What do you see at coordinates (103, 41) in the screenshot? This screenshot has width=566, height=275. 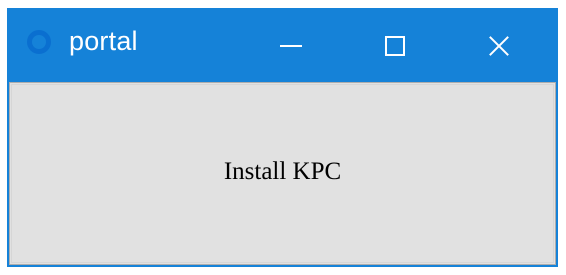 I see `window-title: portal` at bounding box center [103, 41].